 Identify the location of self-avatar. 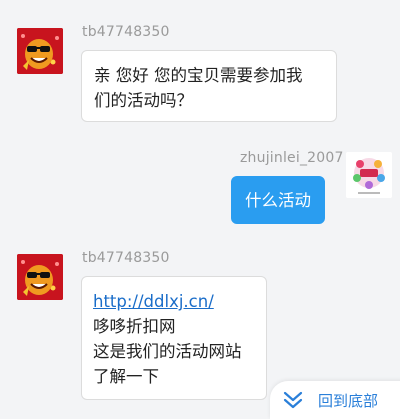
(369, 175).